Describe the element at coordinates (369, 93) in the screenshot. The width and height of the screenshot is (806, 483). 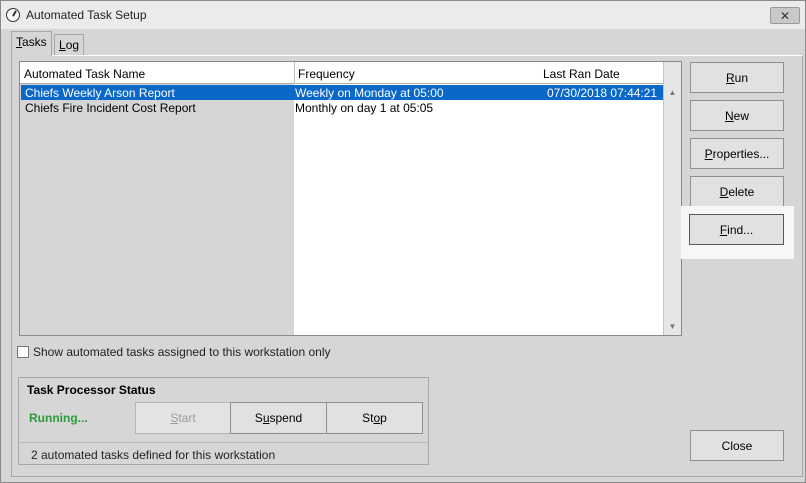
I see `frequency-cell: Weekly on Monday at 05:00` at that location.